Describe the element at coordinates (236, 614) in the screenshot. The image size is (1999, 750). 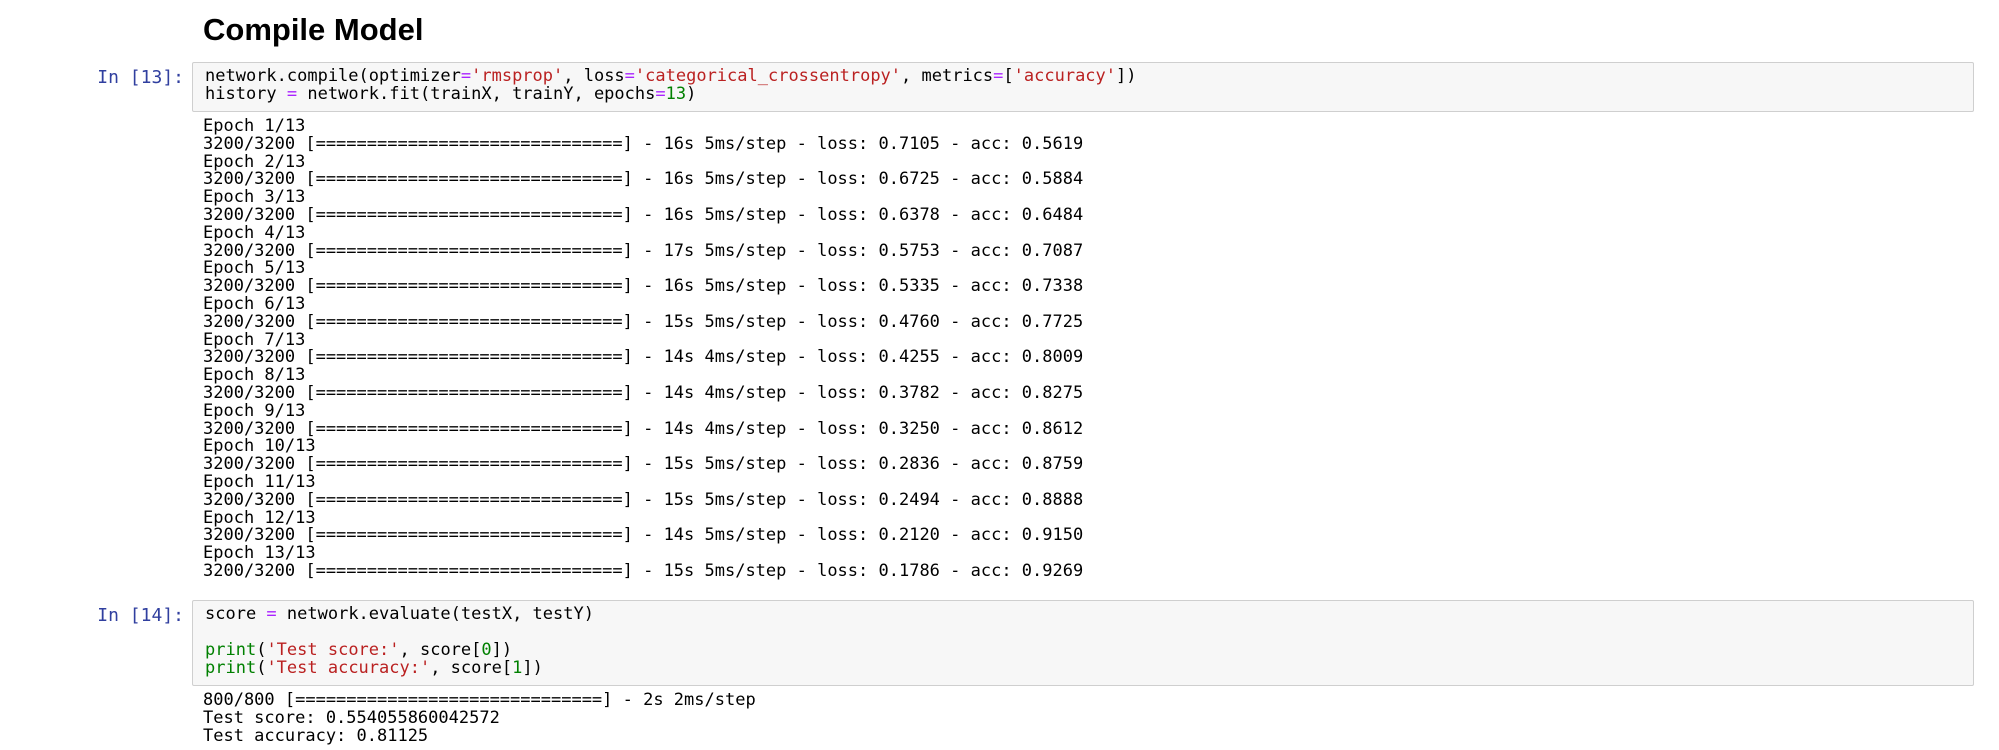
I see `code-token: score` at that location.